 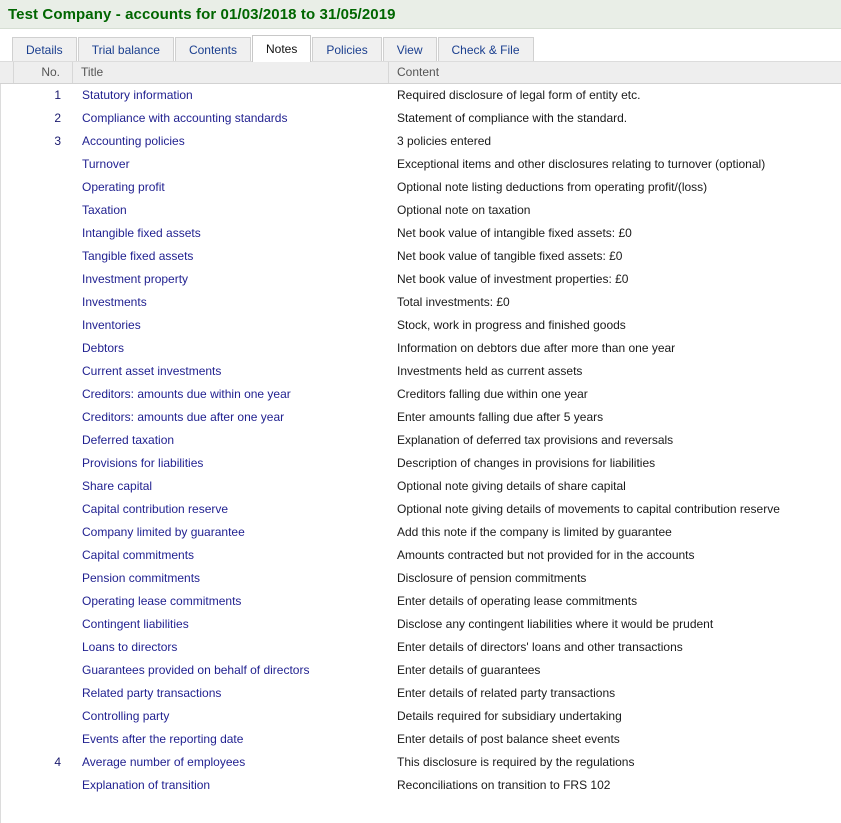 I want to click on column-header-content: Content, so click(x=615, y=72).